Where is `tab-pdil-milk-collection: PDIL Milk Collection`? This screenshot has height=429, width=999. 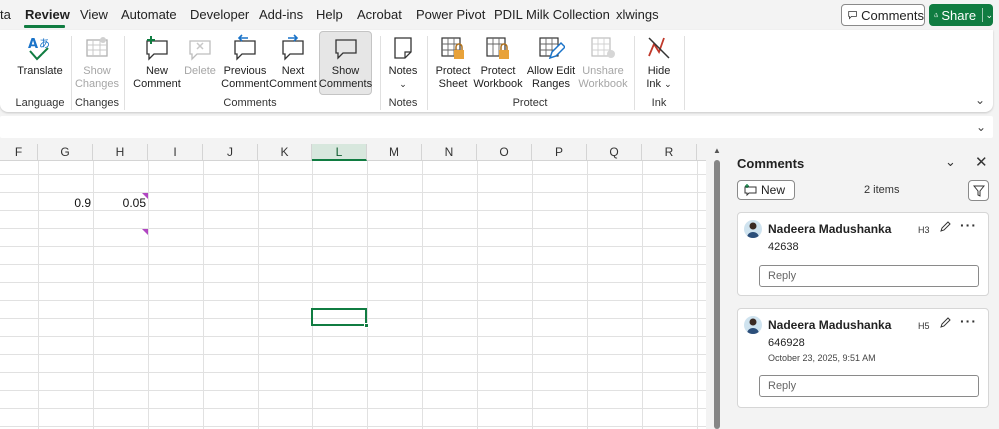 tab-pdil-milk-collection: PDIL Milk Collection is located at coordinates (552, 14).